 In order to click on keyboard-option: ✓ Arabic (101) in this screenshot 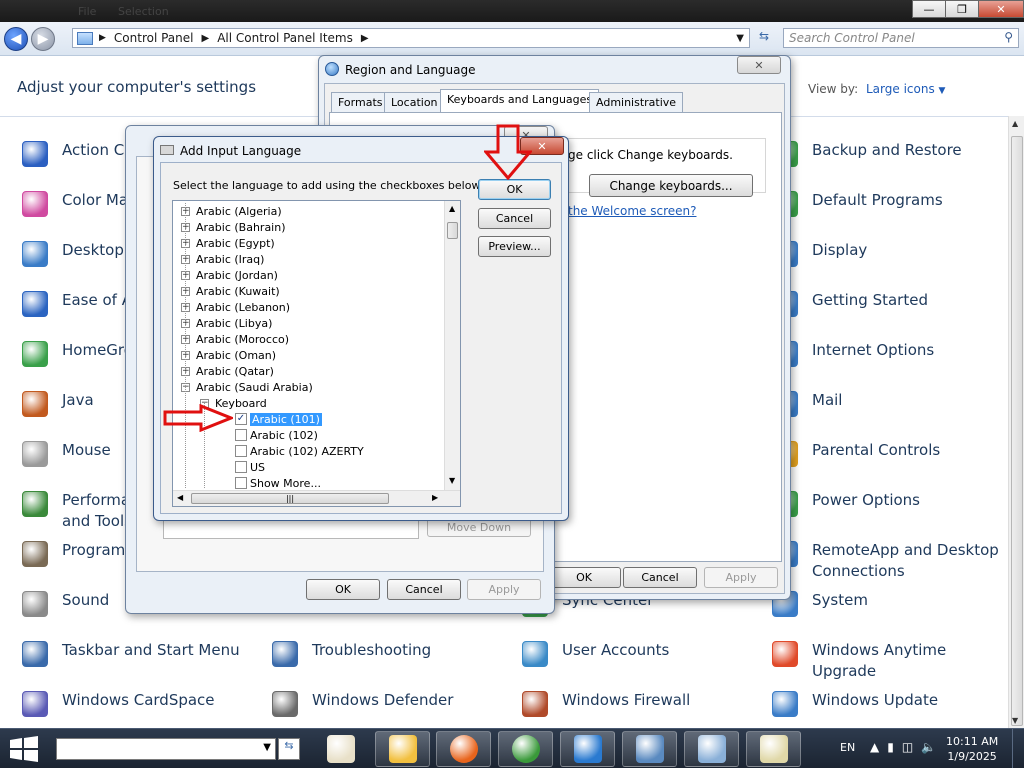, I will do `click(278, 419)`.